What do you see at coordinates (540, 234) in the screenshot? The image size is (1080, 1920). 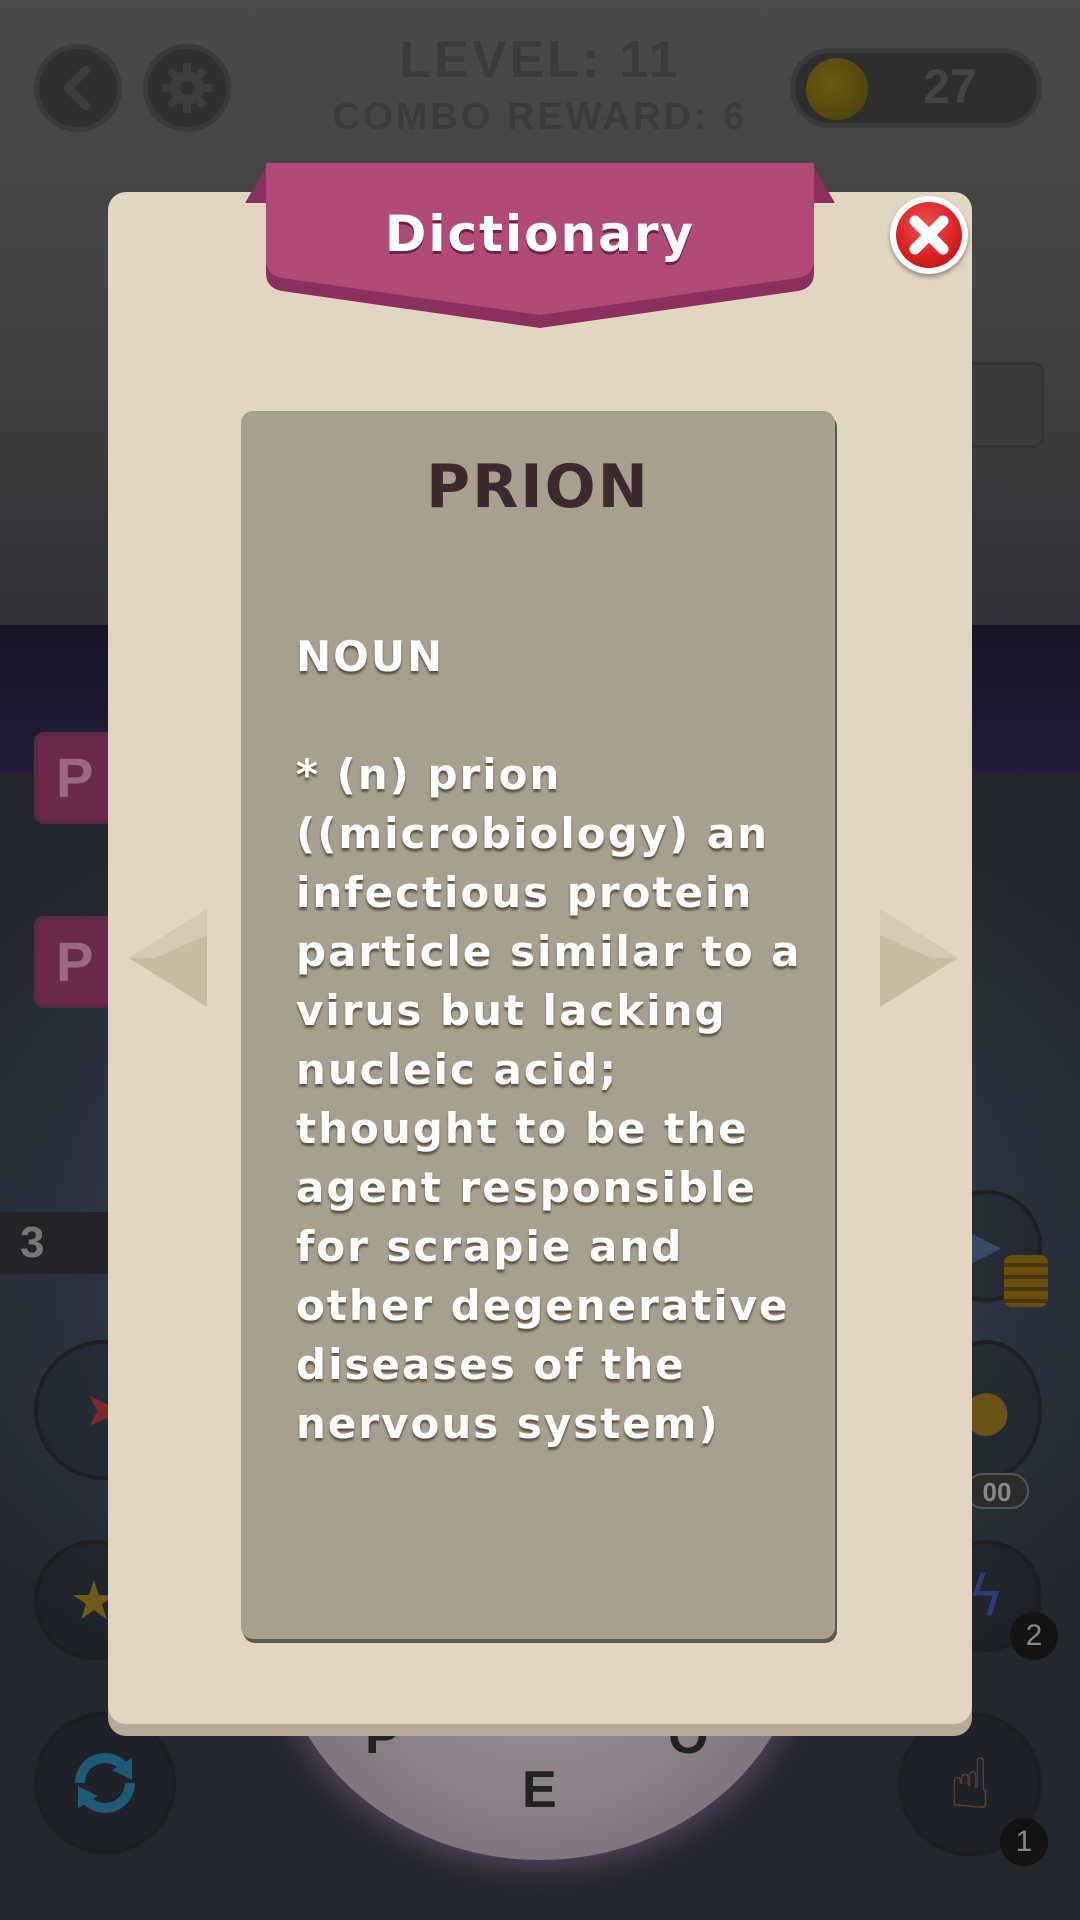 I see `dictionary-title: Dictionary` at bounding box center [540, 234].